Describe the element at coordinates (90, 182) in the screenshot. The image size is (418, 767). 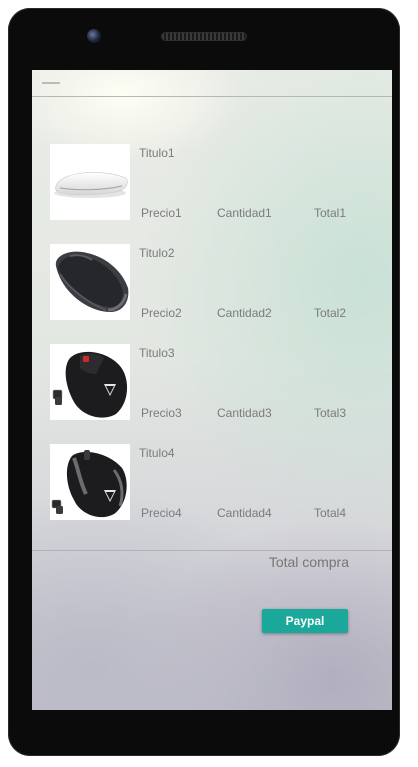
I see `product-image-white-mouse` at that location.